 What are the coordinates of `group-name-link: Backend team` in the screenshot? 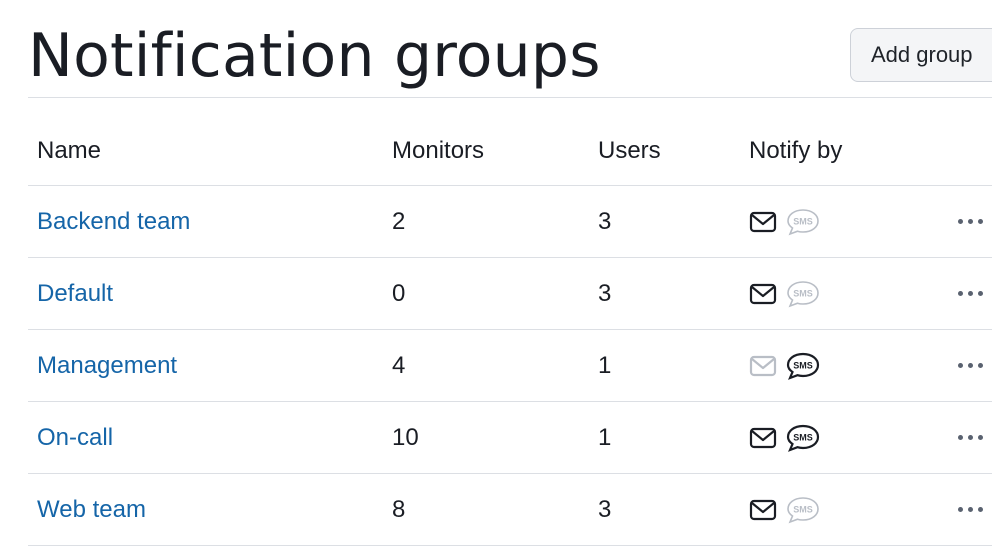 It's located at (113, 222).